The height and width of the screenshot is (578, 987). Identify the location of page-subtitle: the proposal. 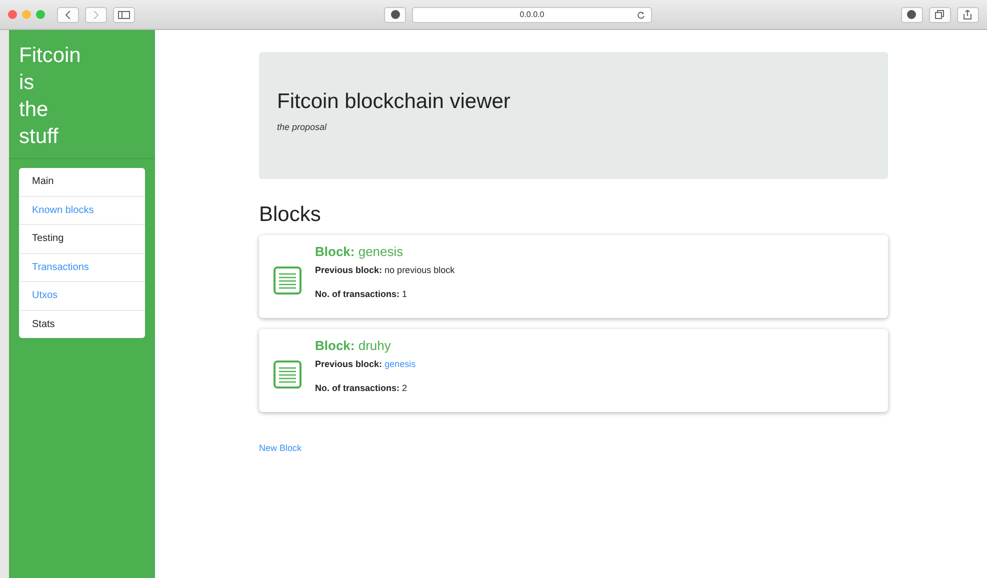
(302, 127).